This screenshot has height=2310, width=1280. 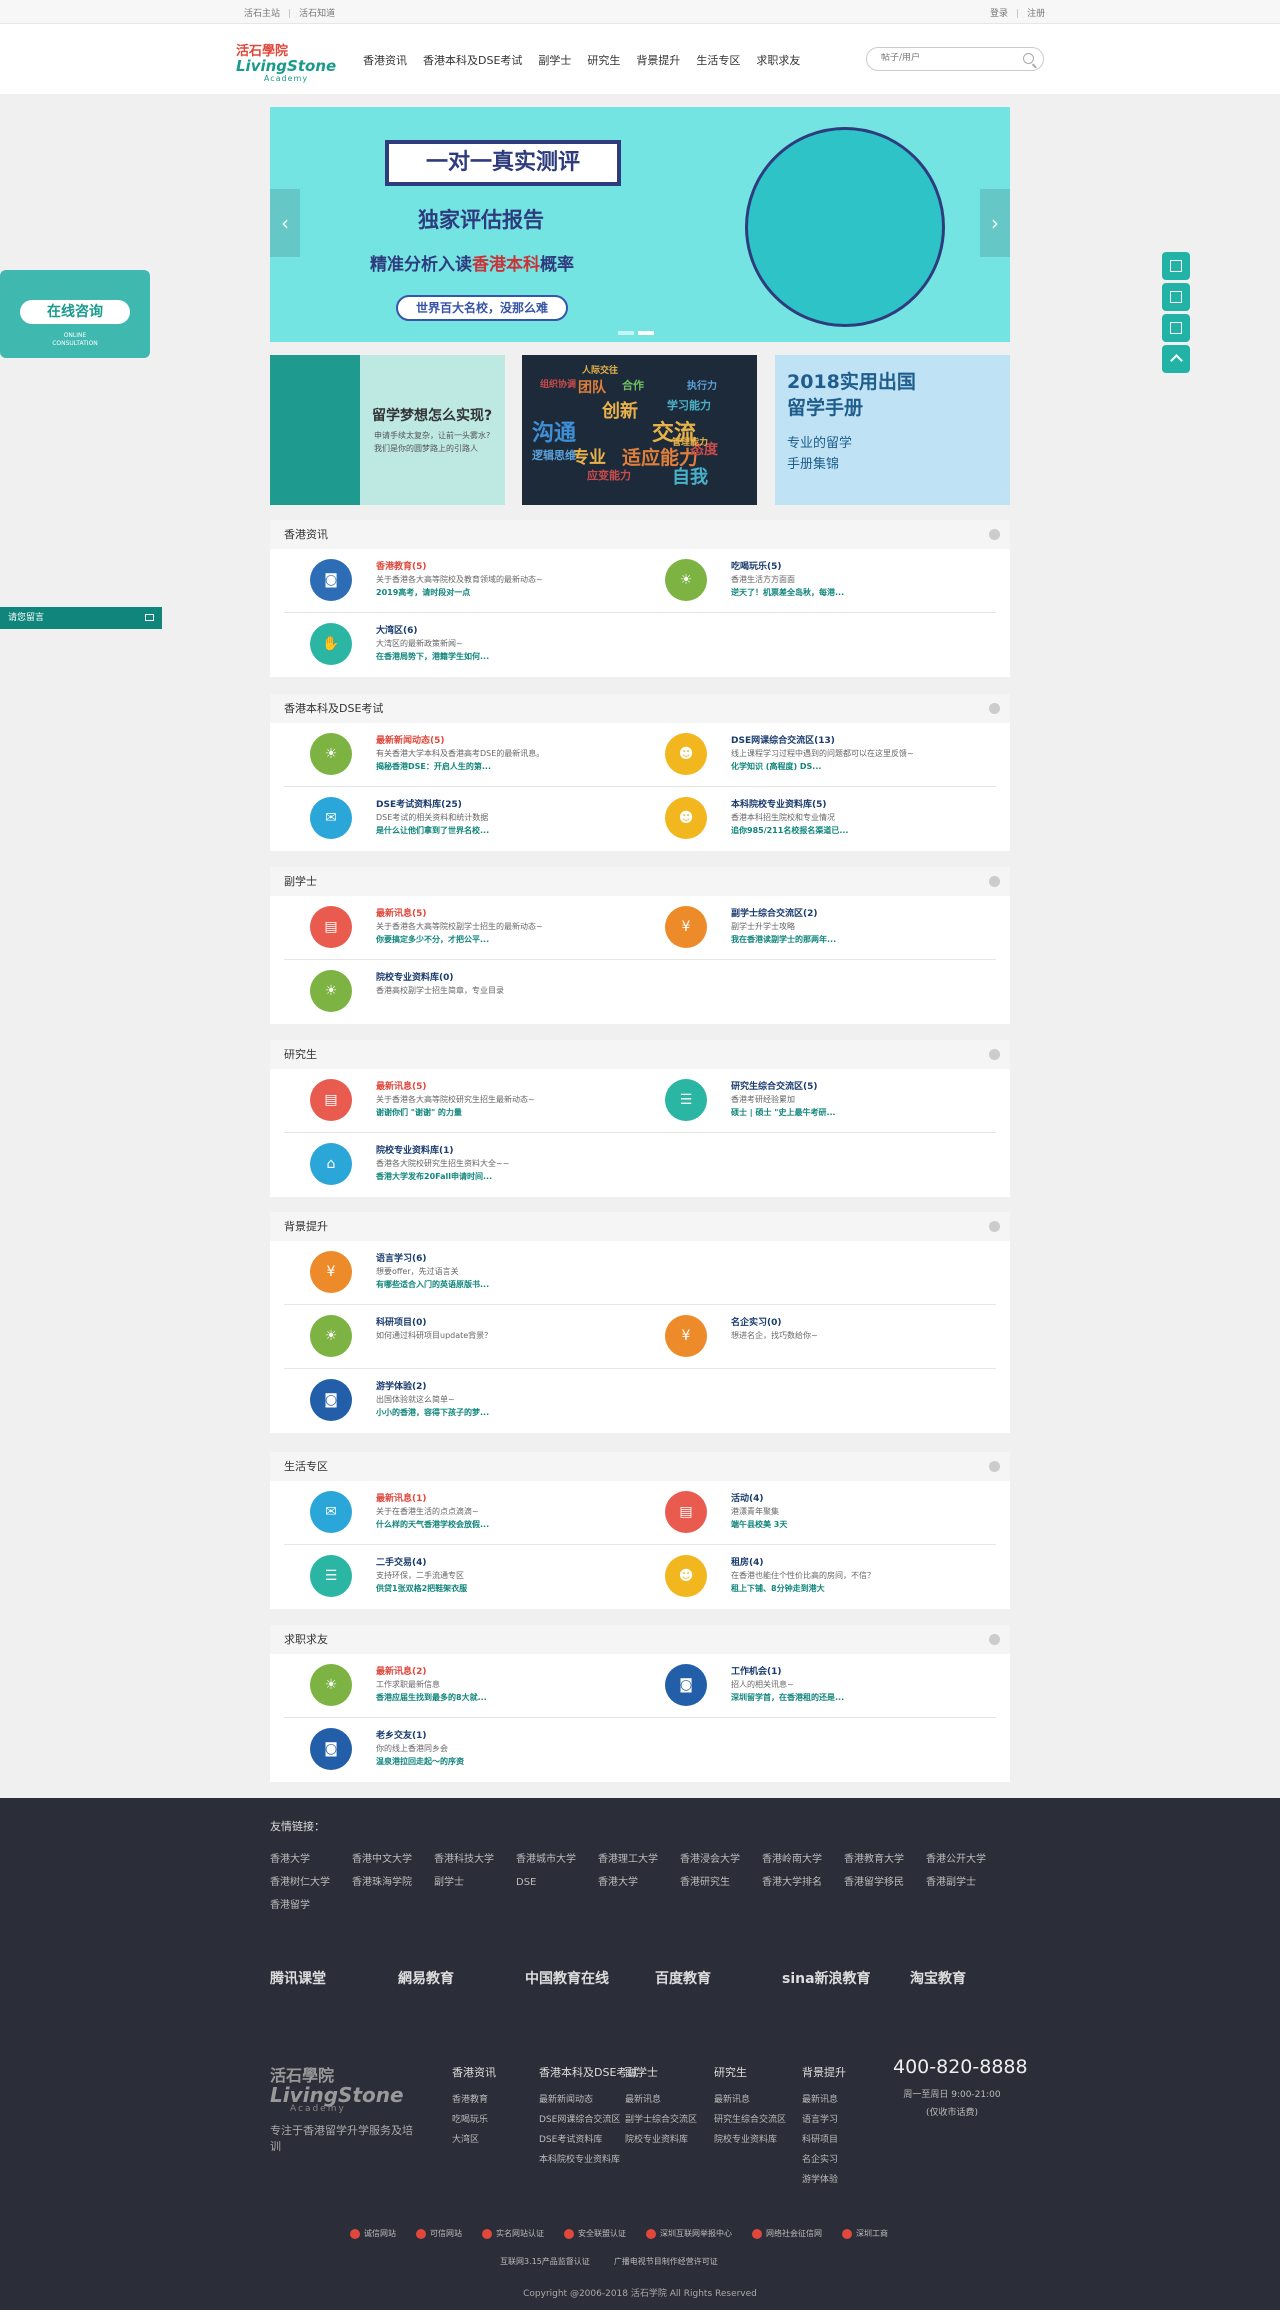 What do you see at coordinates (747, 1561) in the screenshot?
I see `board-title: 租房(4)` at bounding box center [747, 1561].